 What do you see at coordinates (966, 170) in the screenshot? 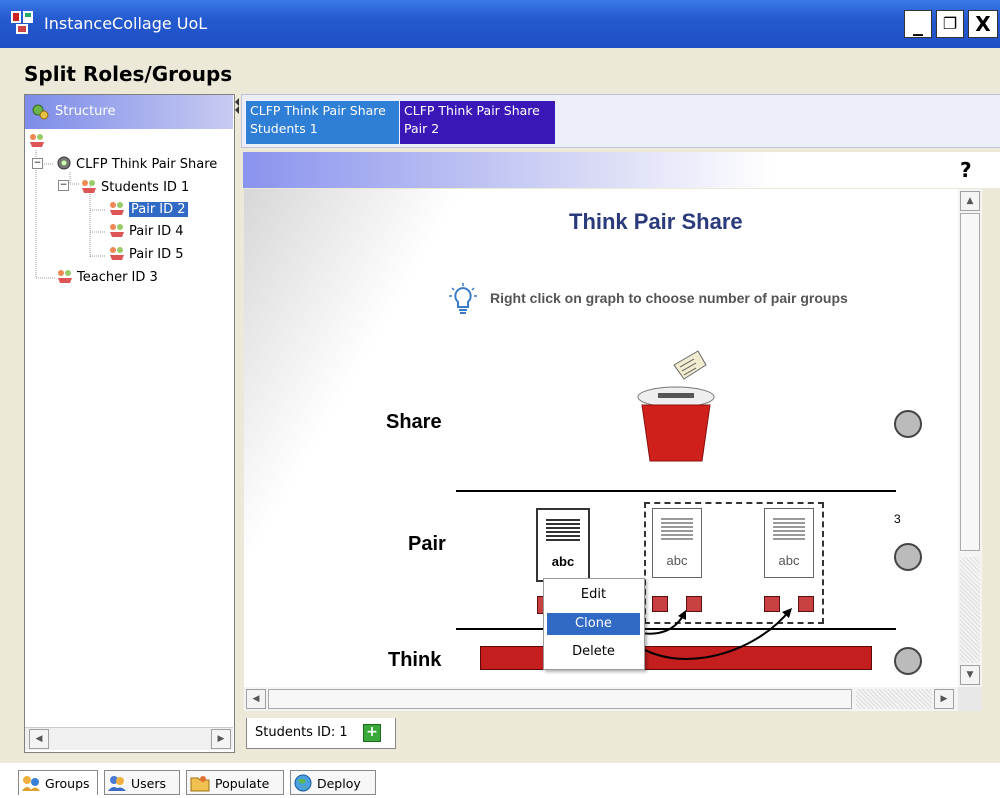
I see `help-button: ?` at bounding box center [966, 170].